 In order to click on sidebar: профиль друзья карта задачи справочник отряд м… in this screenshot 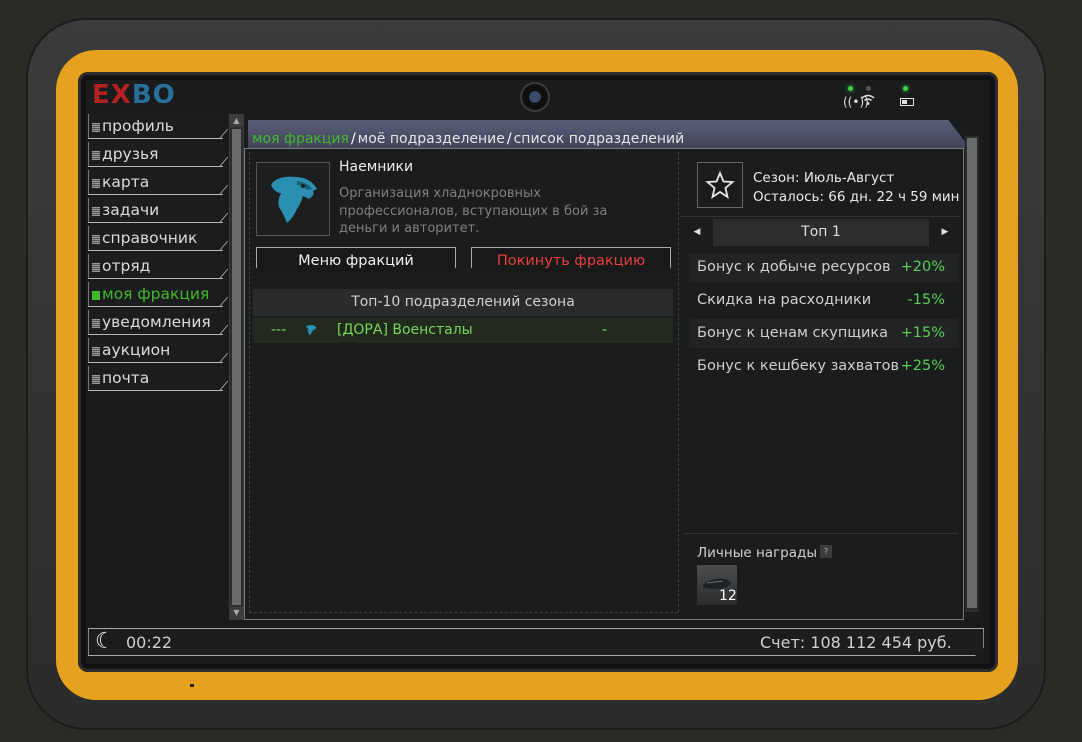, I will do `click(158, 254)`.